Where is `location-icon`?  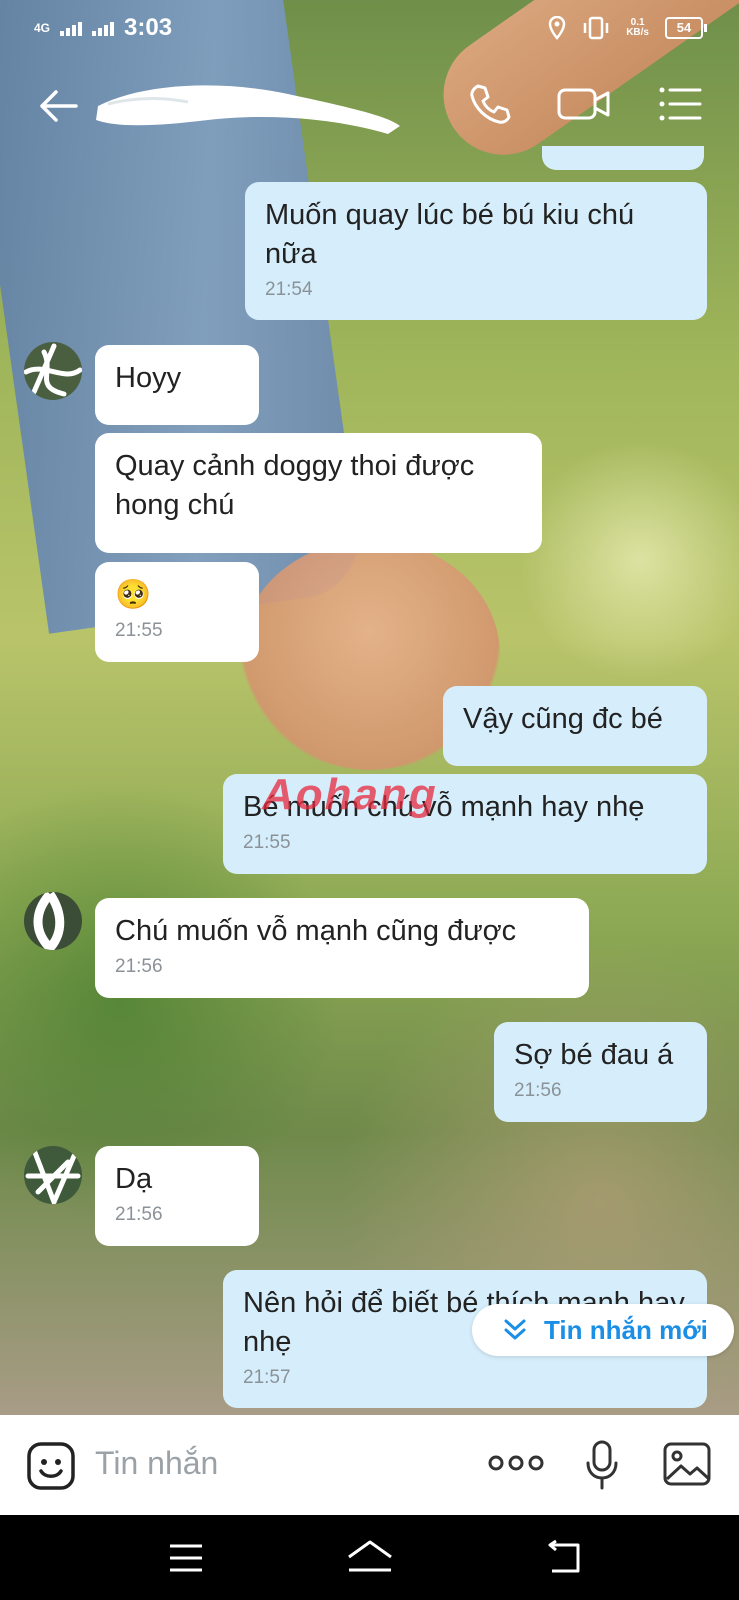
location-icon is located at coordinates (557, 28).